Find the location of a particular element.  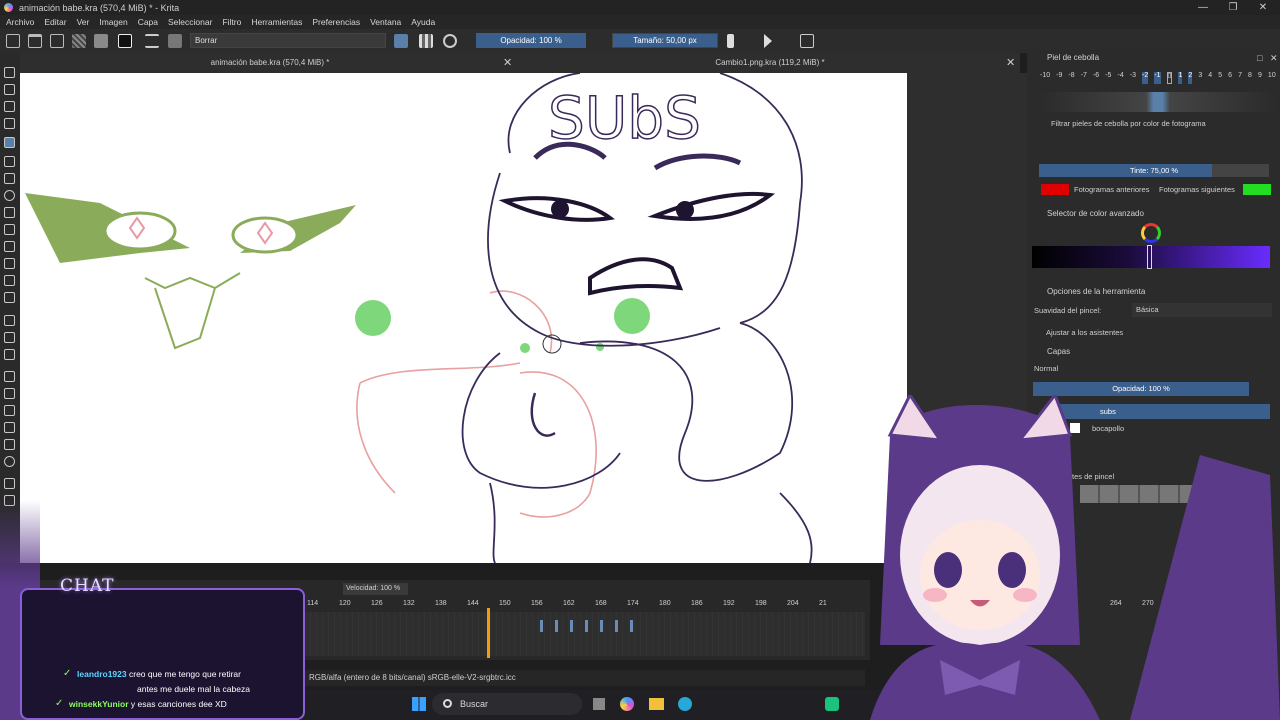

multibrush-icon is located at coordinates (9, 297).